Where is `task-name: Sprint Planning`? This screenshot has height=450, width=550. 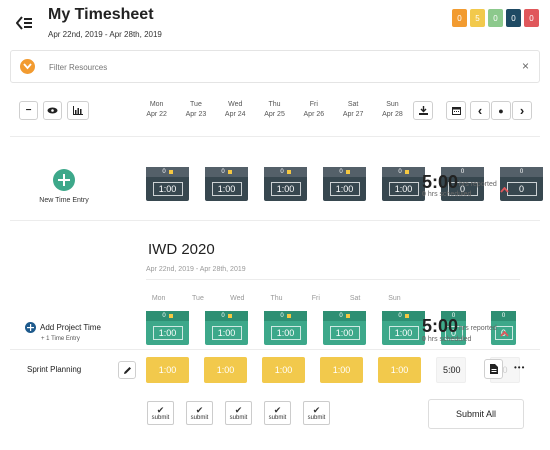 task-name: Sprint Planning is located at coordinates (54, 369).